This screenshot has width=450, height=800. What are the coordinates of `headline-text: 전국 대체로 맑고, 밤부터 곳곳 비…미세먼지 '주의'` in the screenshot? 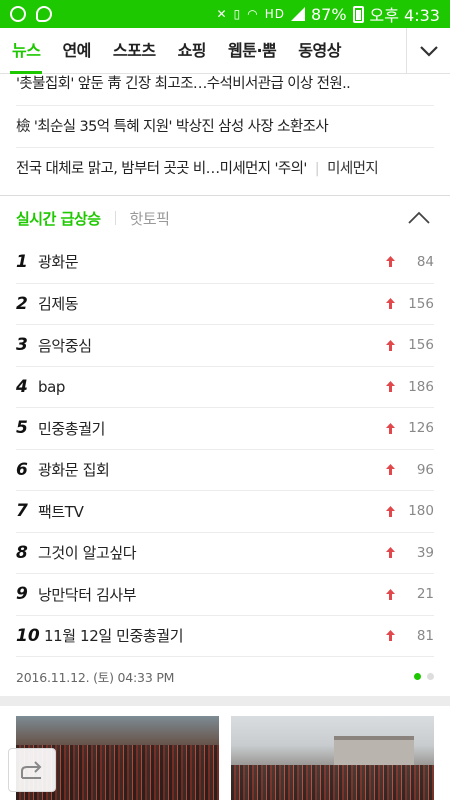 It's located at (161, 169).